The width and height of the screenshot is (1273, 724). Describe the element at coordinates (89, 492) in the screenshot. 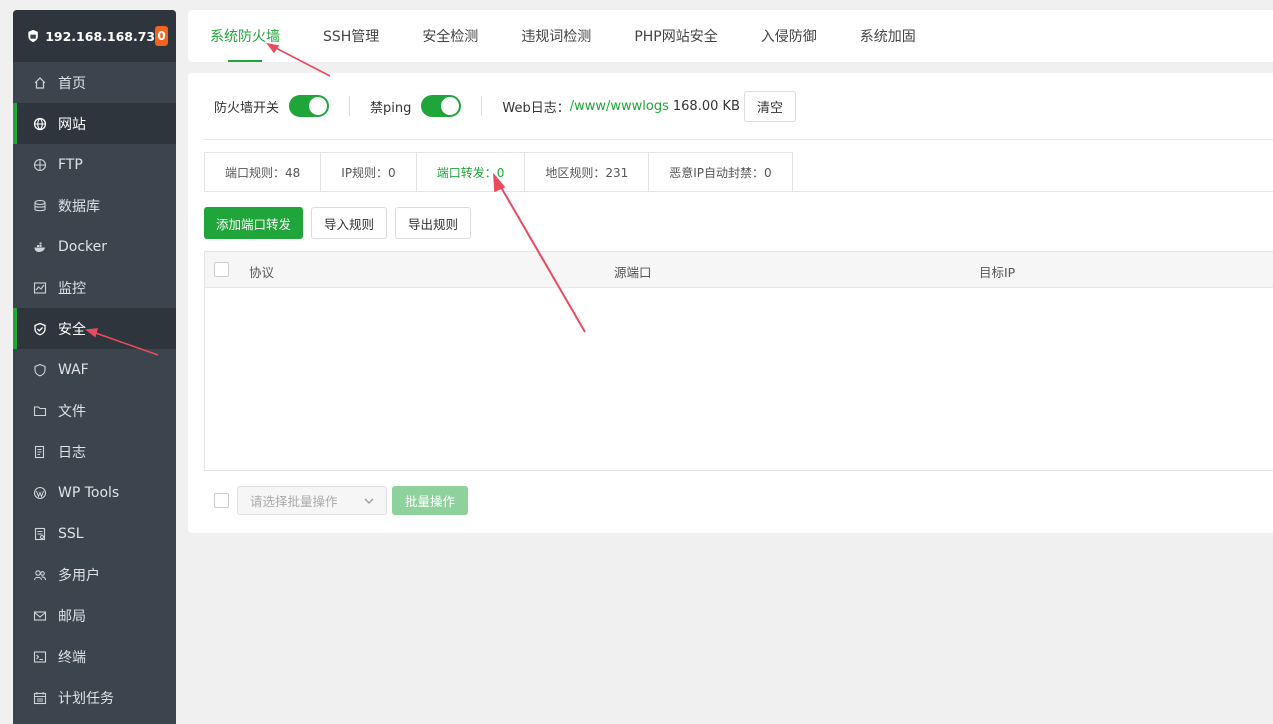

I see `sidebar-item-label: WP Tools` at that location.